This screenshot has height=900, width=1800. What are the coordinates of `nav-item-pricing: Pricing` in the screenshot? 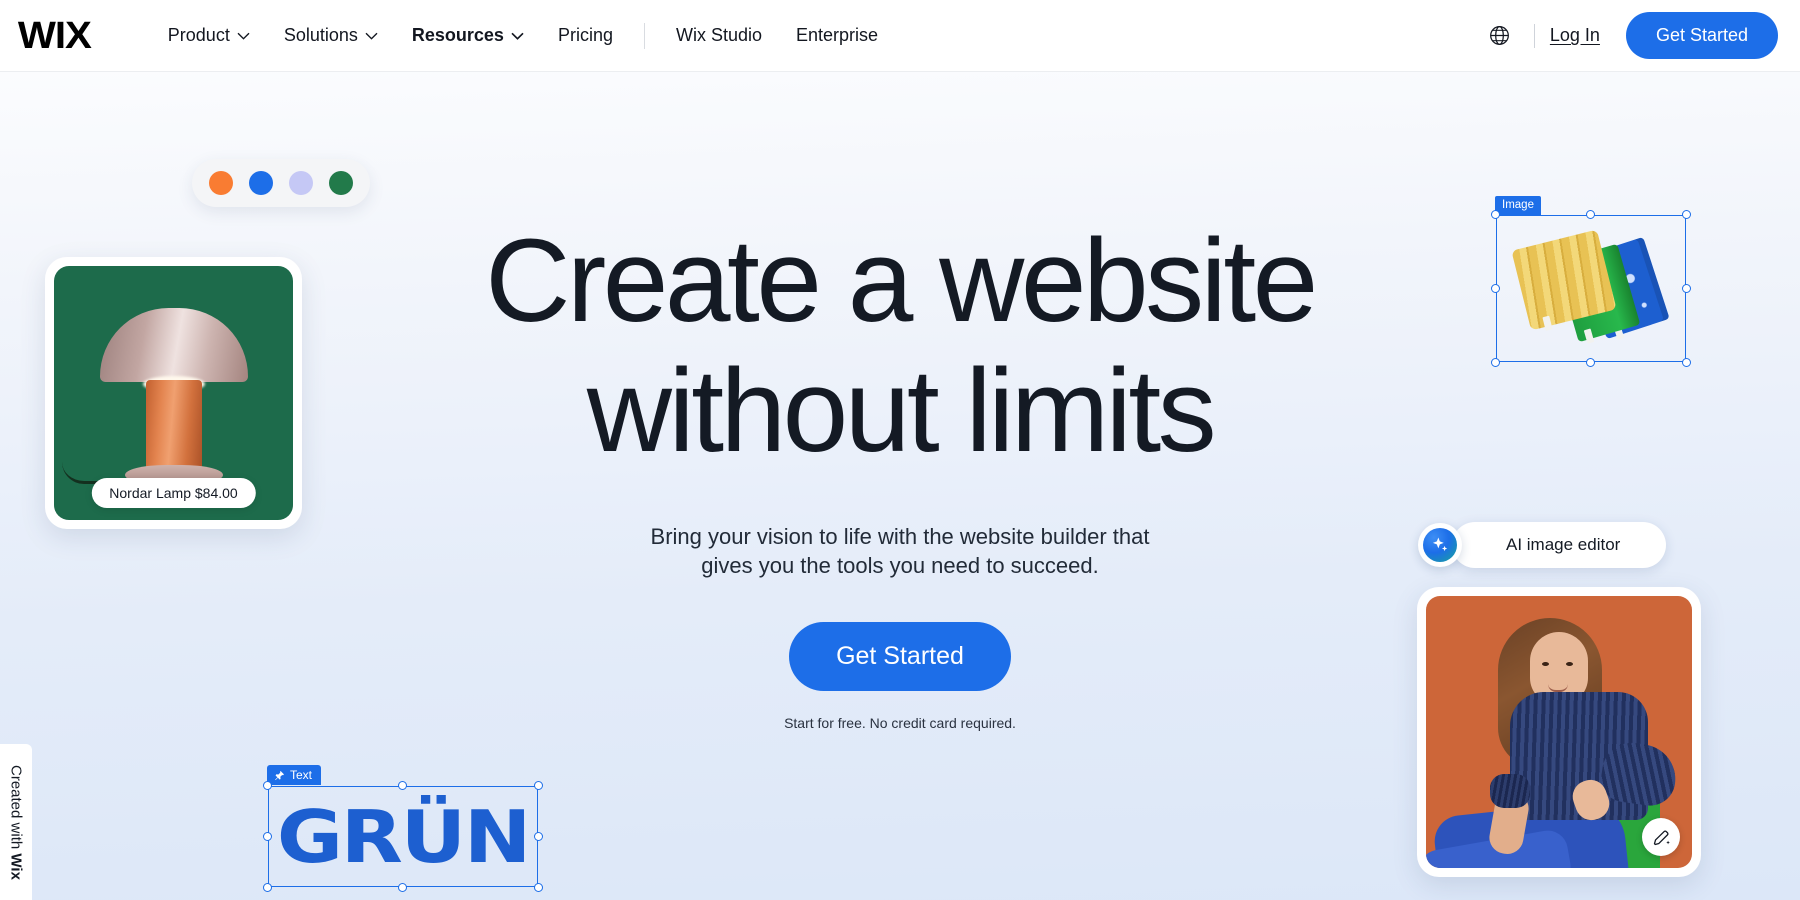 It's located at (585, 35).